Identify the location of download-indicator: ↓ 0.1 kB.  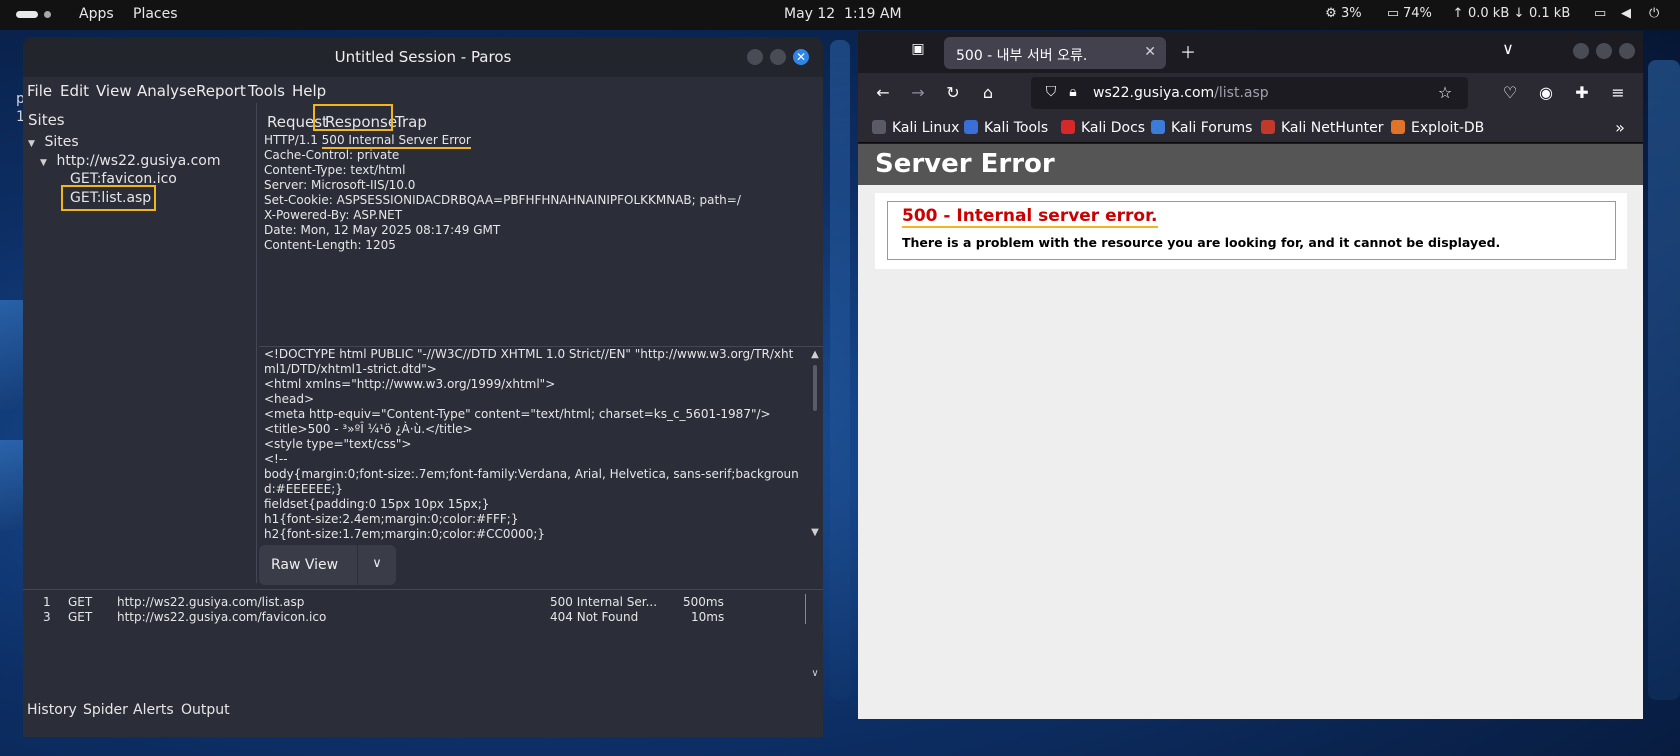
(1541, 13).